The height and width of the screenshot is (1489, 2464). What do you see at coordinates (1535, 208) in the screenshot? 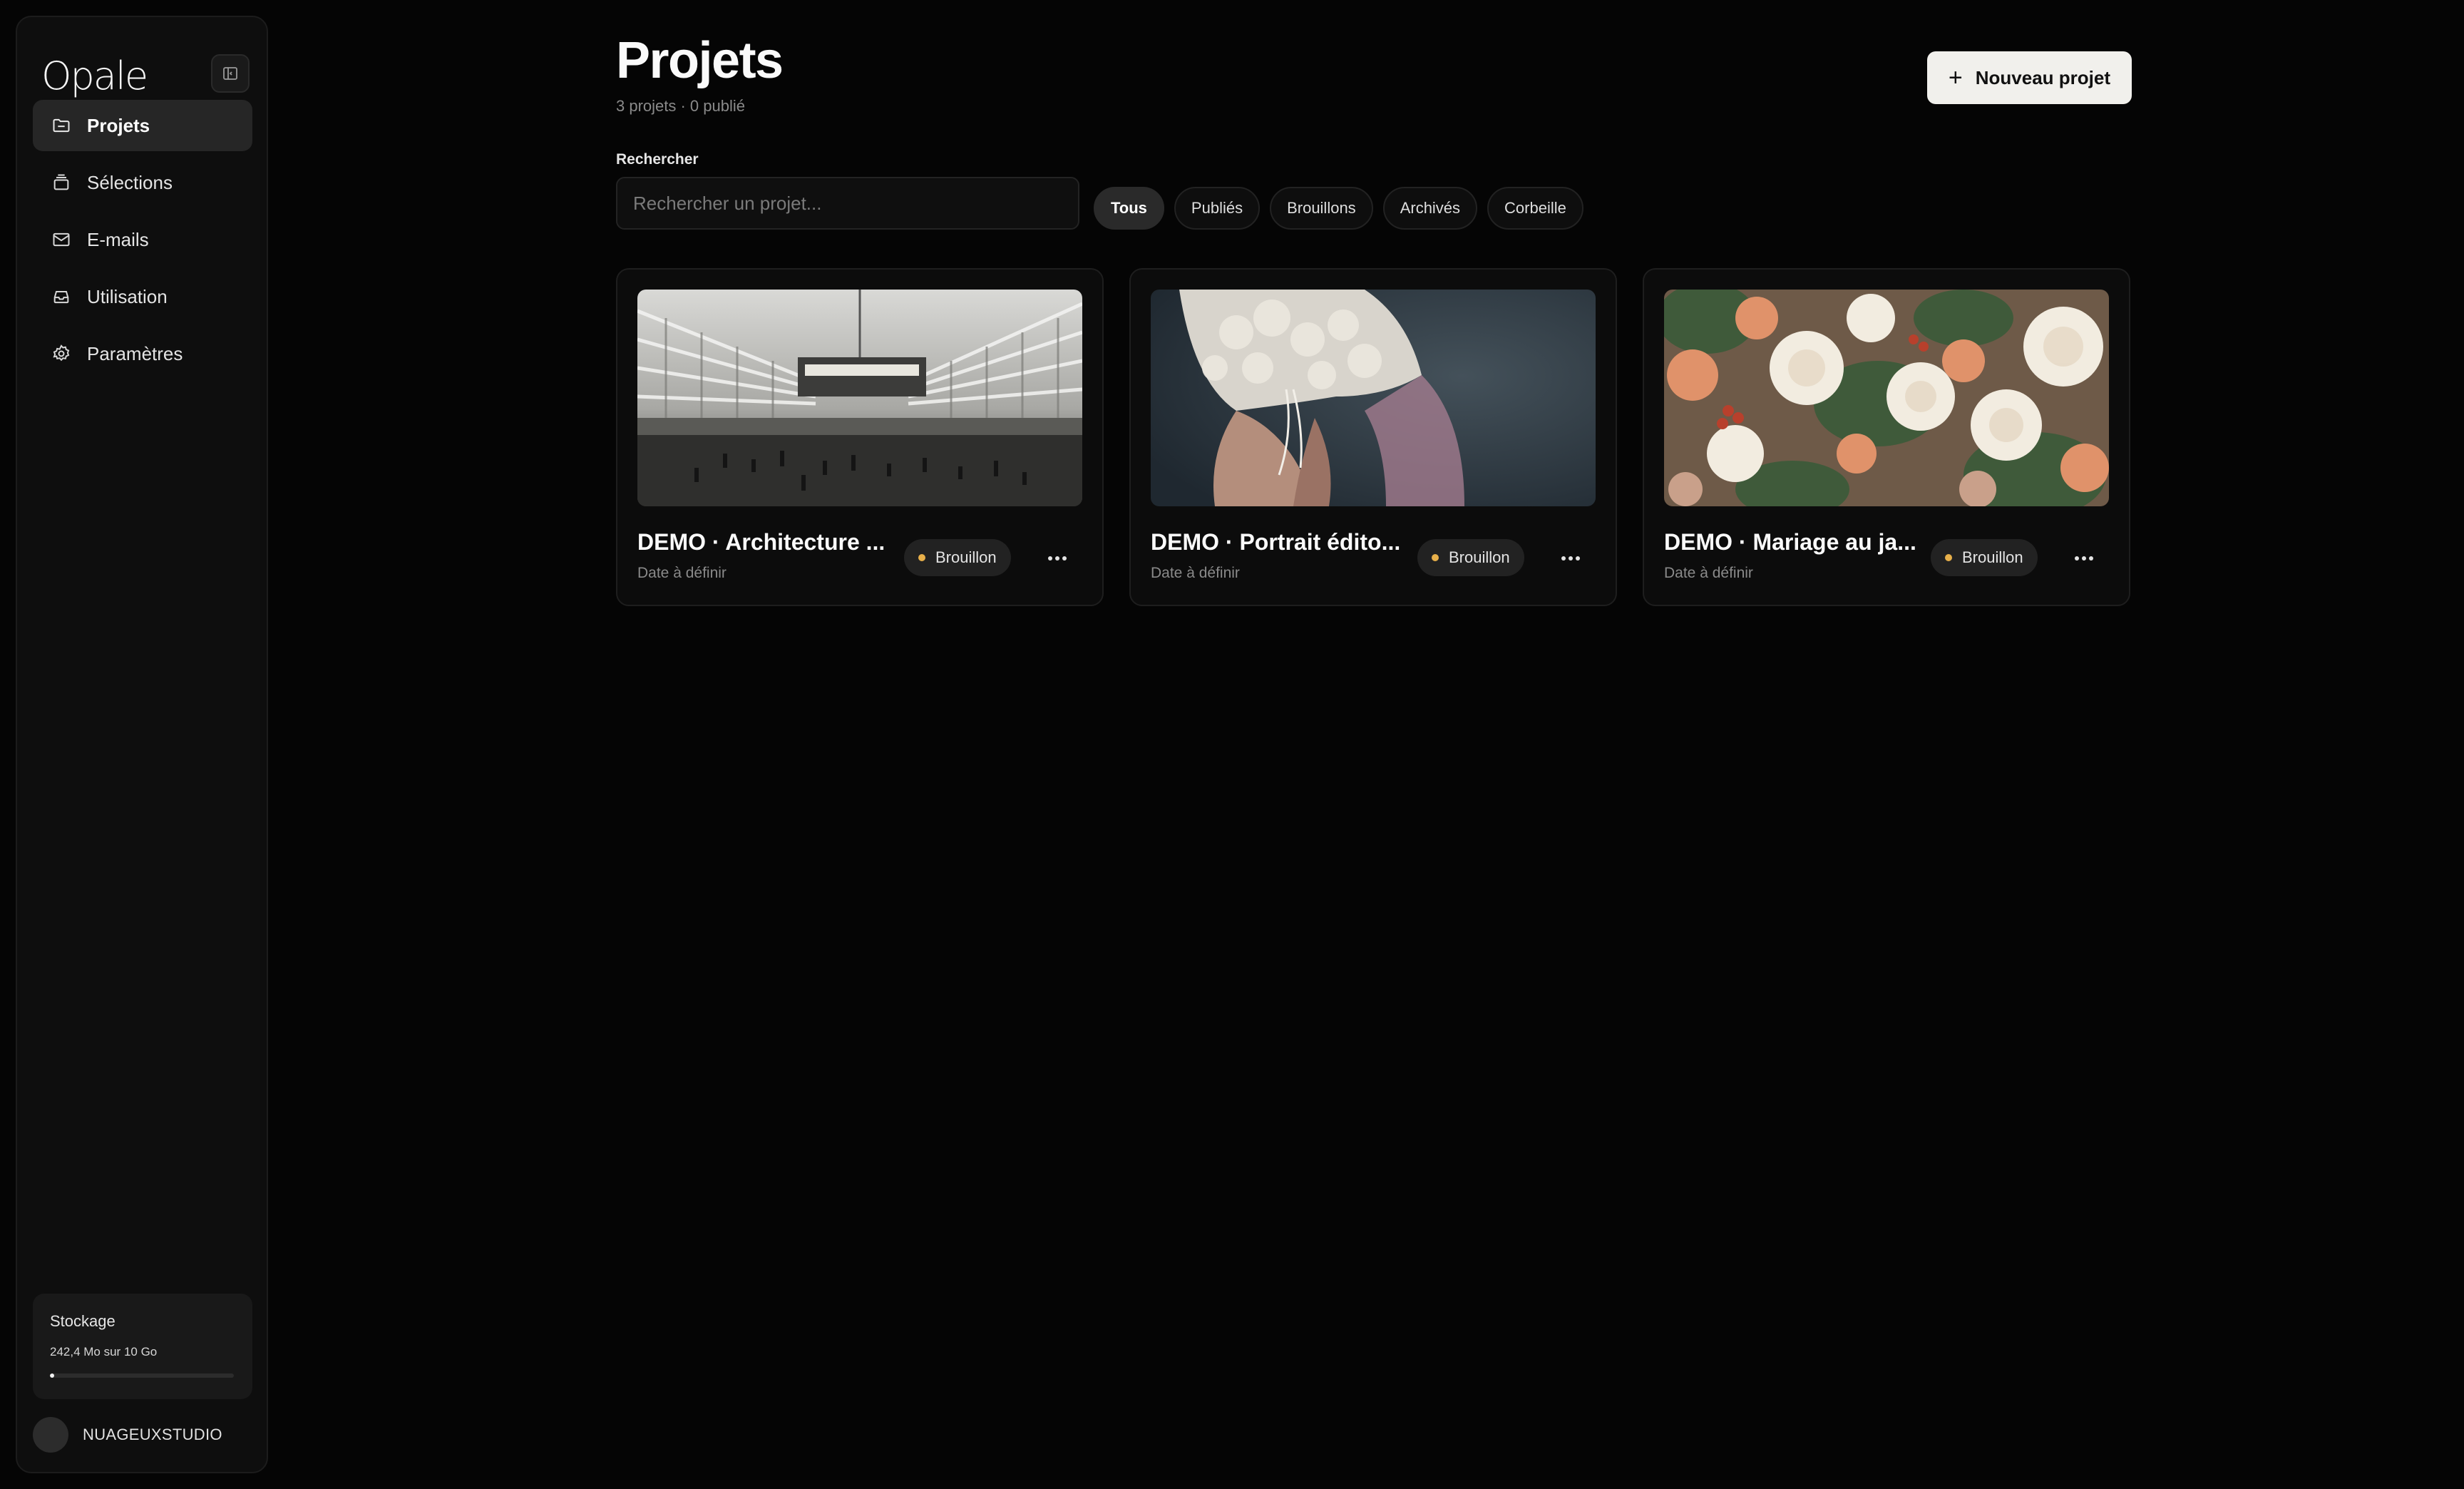
I see `filter-corbeille: Corbeille` at bounding box center [1535, 208].